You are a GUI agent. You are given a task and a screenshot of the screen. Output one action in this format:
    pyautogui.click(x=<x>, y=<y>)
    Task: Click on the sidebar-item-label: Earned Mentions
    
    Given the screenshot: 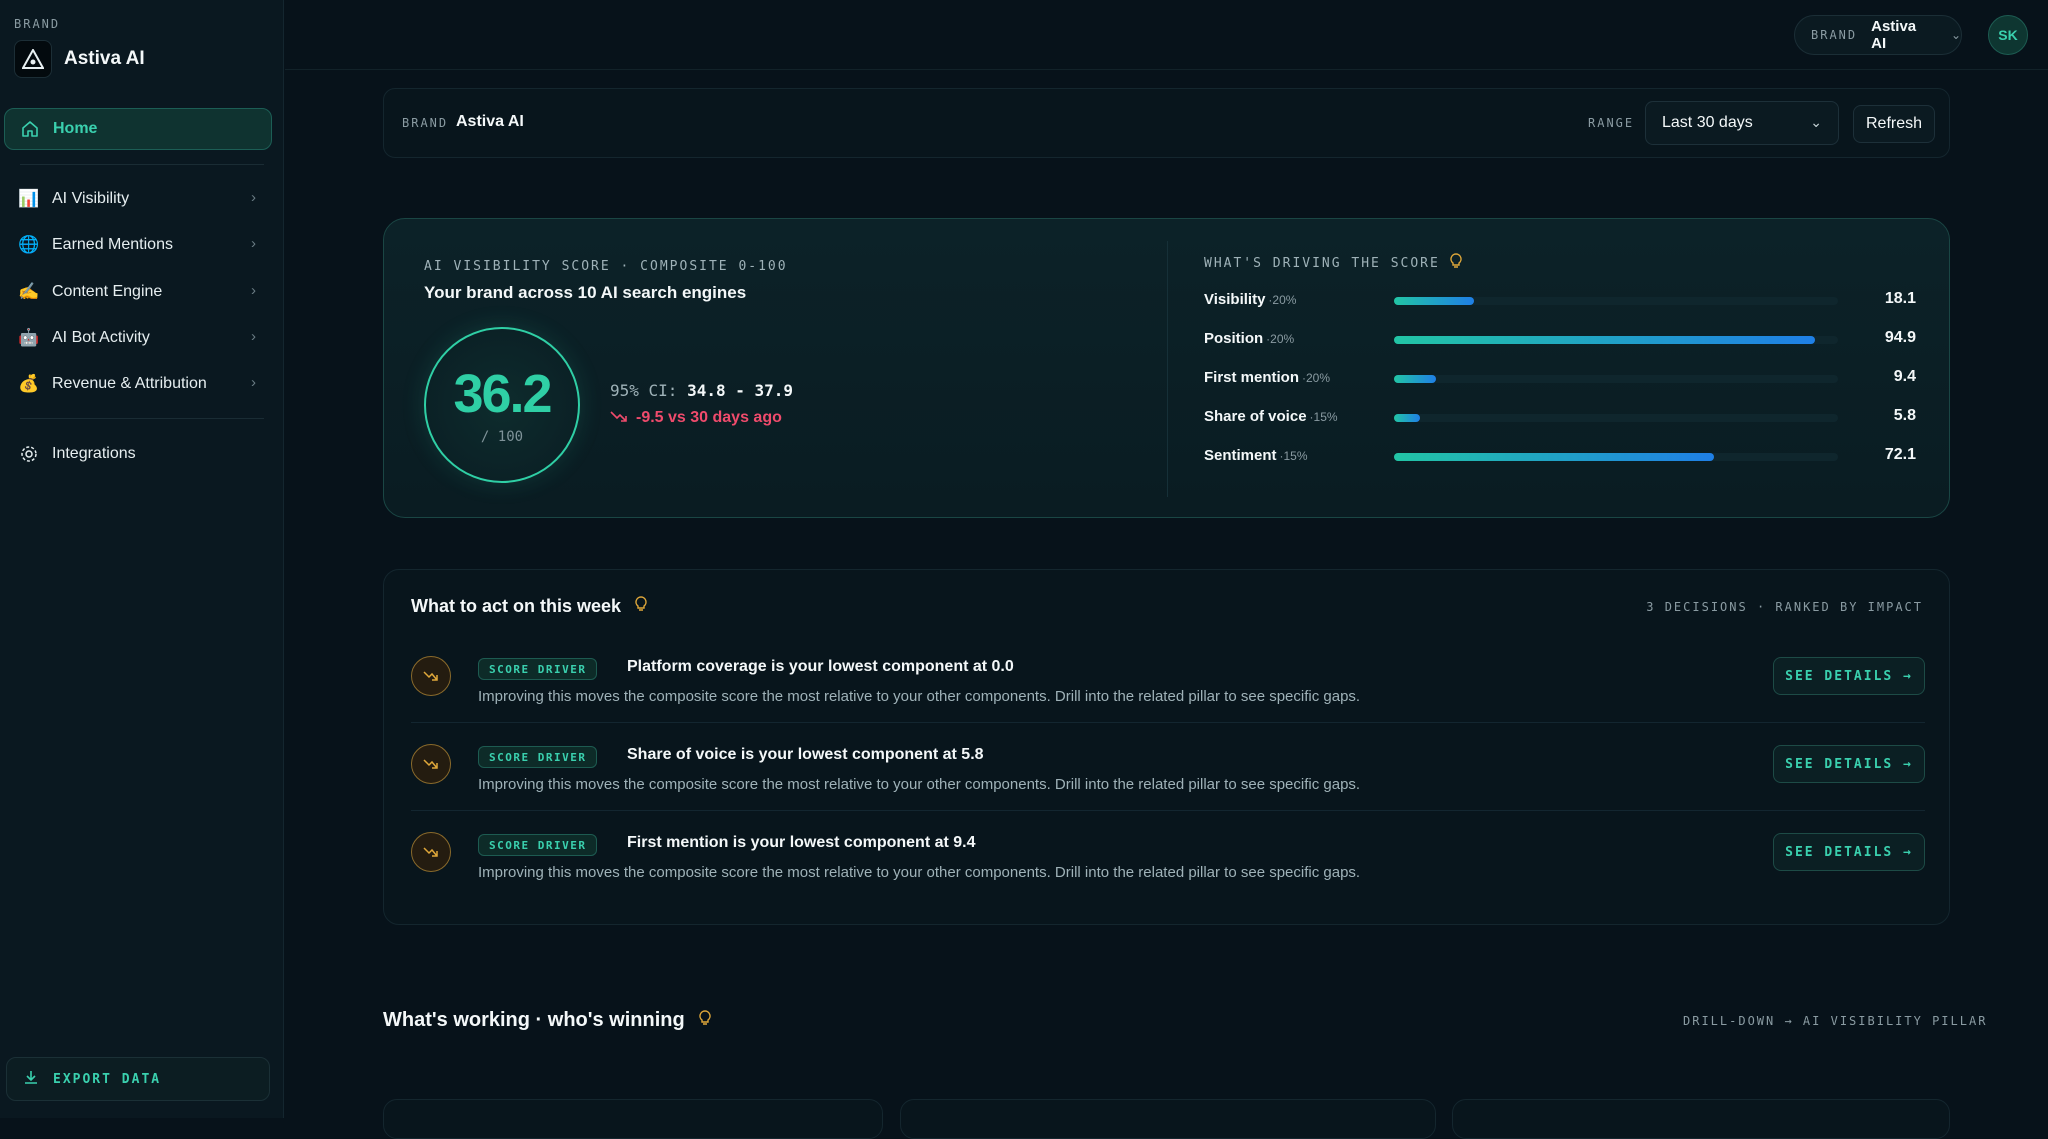 What is the action you would take?
    pyautogui.click(x=112, y=244)
    